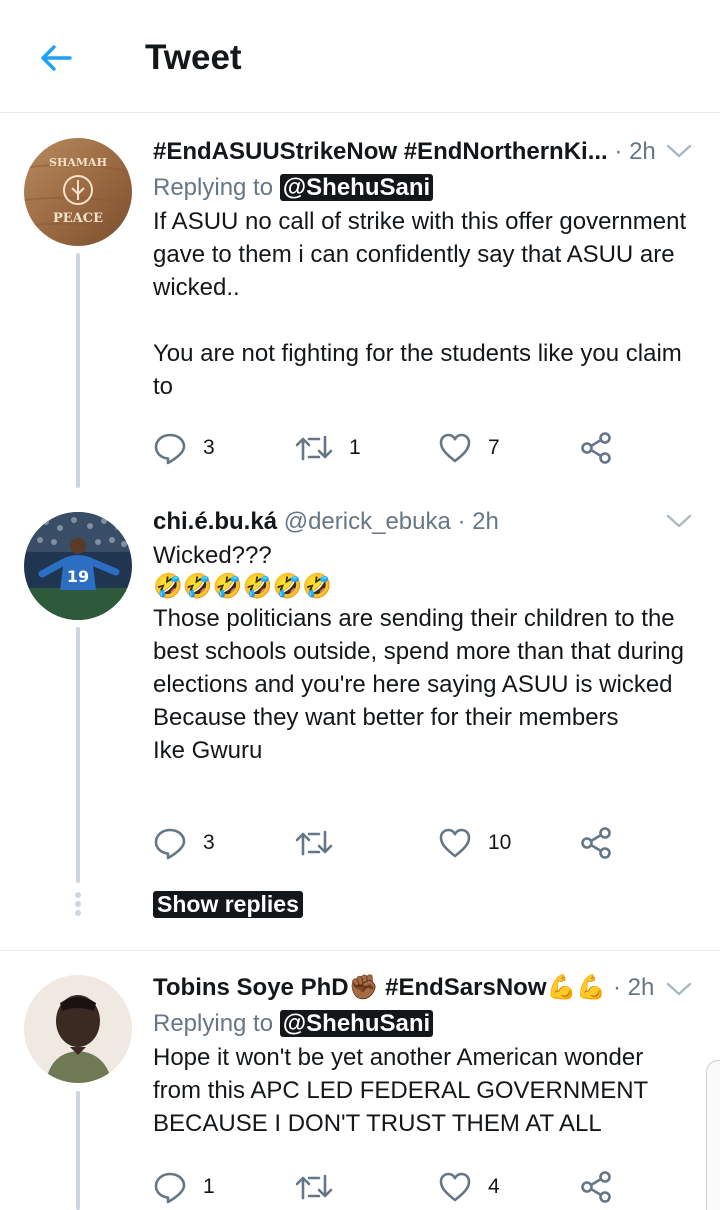 This screenshot has width=720, height=1210. What do you see at coordinates (494, 1186) in the screenshot?
I see `like-count: 4` at bounding box center [494, 1186].